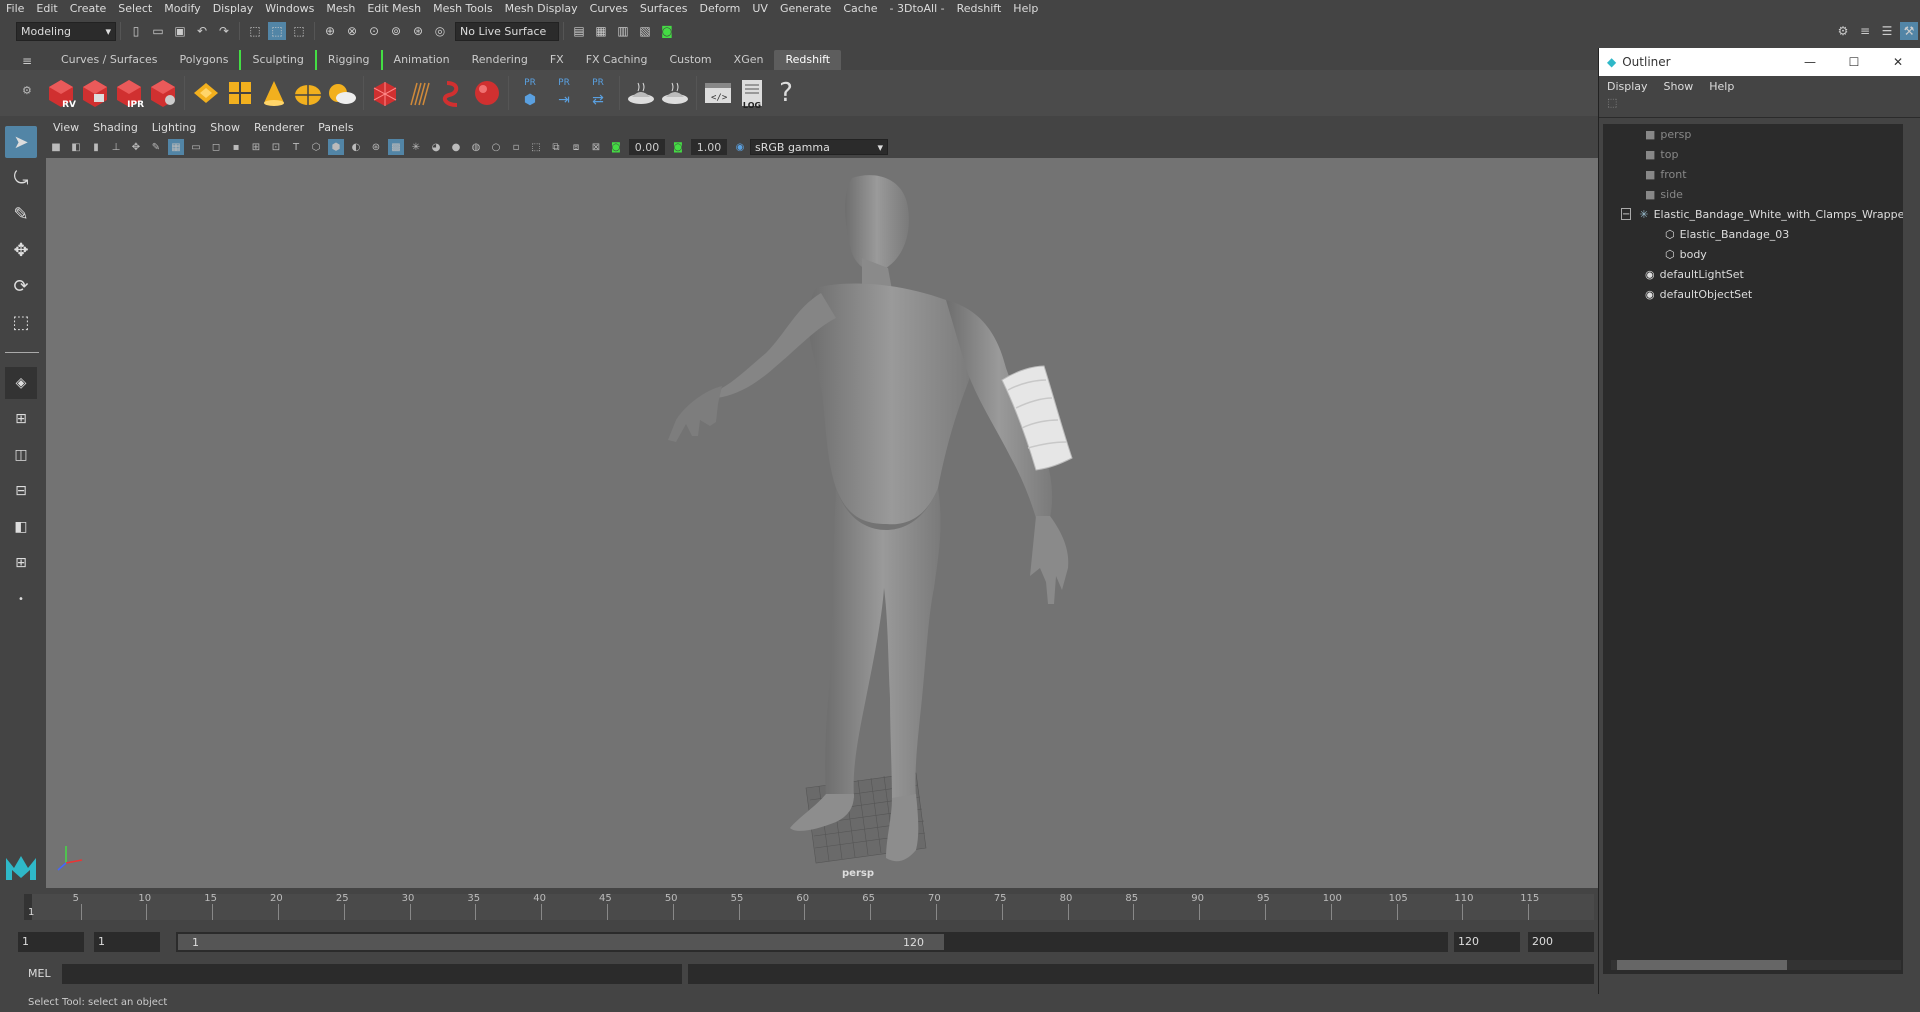  Describe the element at coordinates (808, 60) in the screenshot. I see `tab-redshift: Redshift` at that location.